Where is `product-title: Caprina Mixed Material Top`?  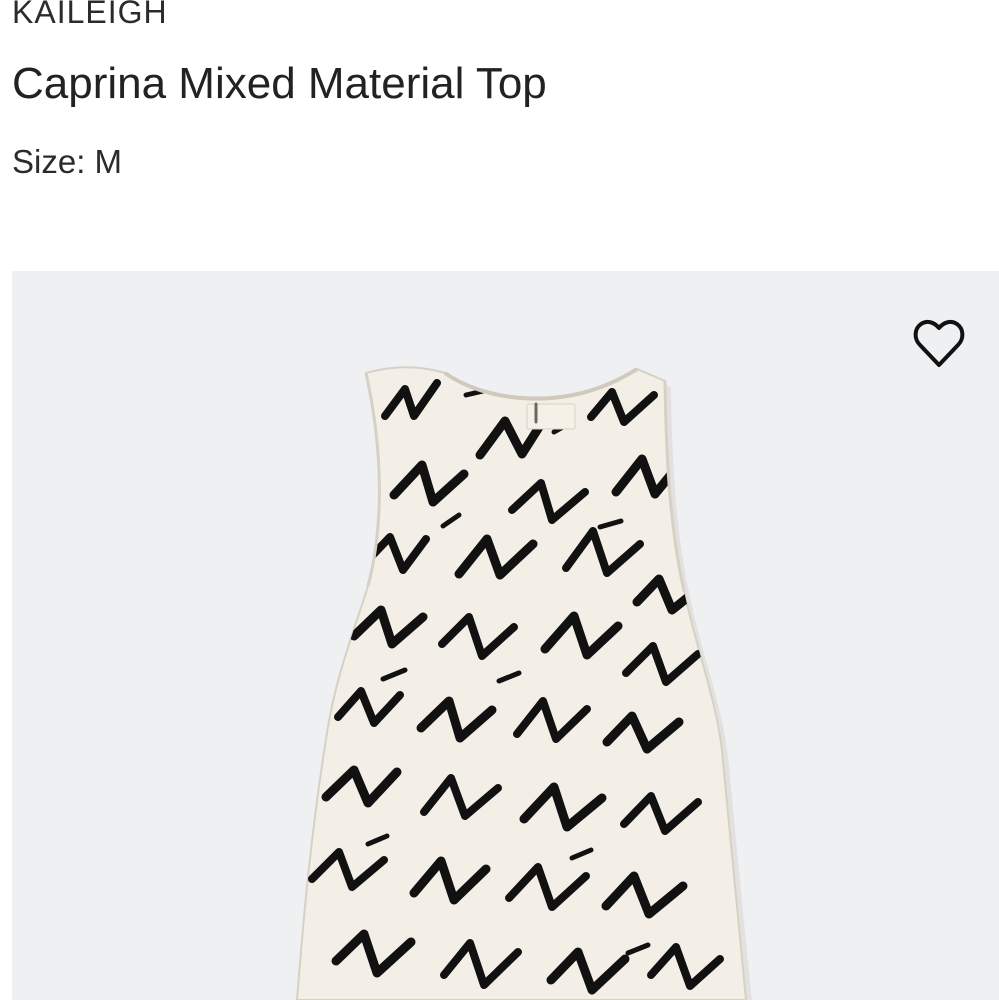 product-title: Caprina Mixed Material Top is located at coordinates (279, 83).